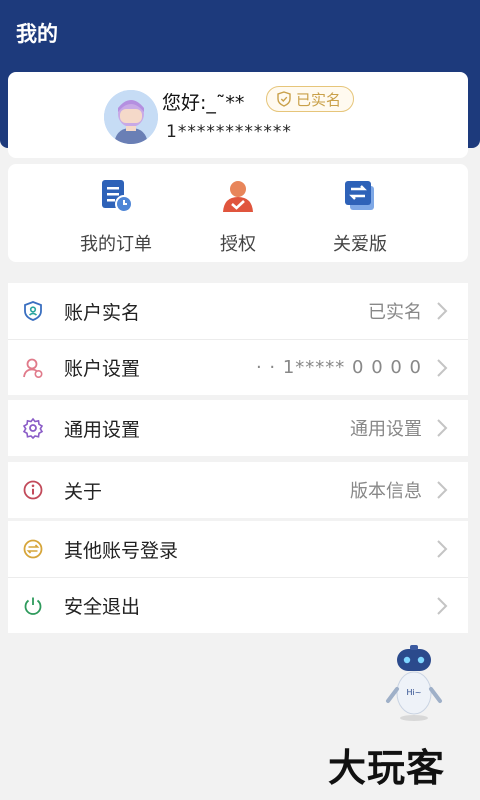 Image resolution: width=480 pixels, height=800 pixels. What do you see at coordinates (102, 312) in the screenshot?
I see `menu-label-real-name: 账户实名` at bounding box center [102, 312].